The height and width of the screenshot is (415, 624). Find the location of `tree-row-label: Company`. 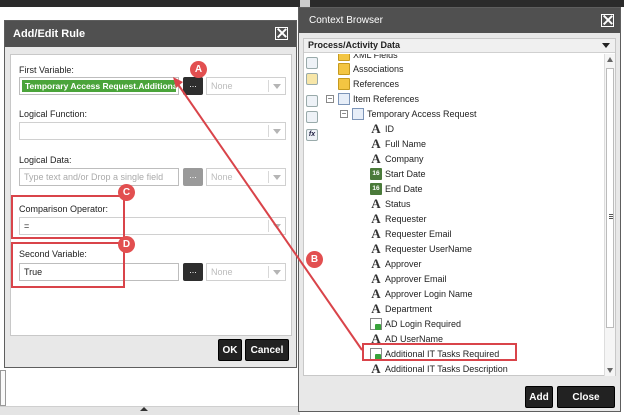

tree-row-label: Company is located at coordinates (404, 159).